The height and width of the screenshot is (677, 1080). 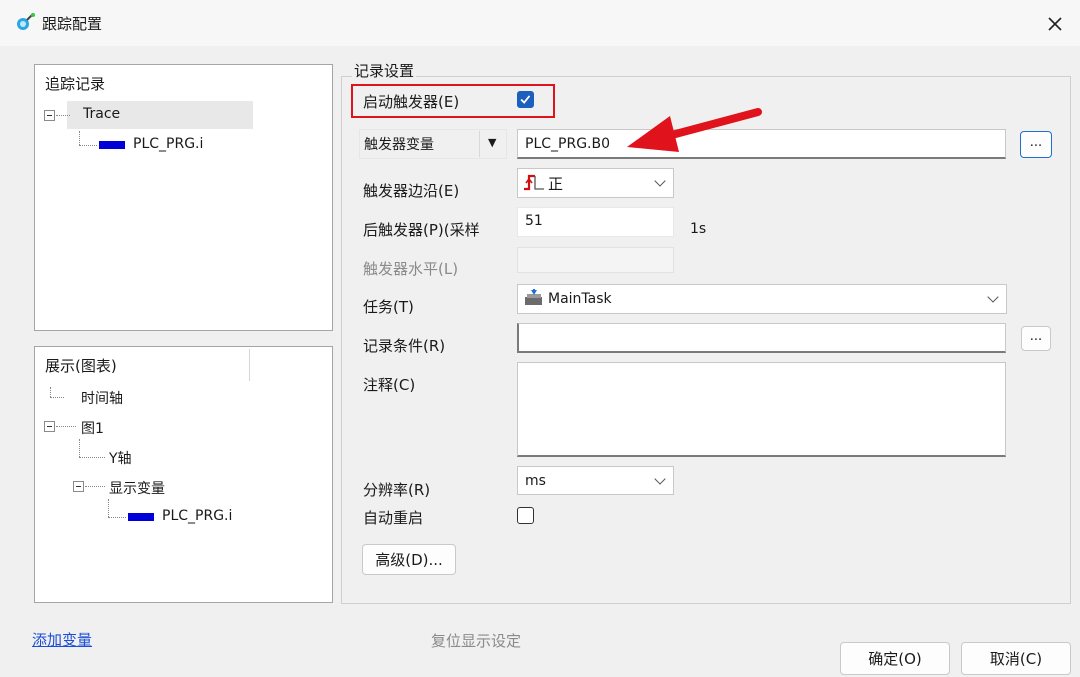 What do you see at coordinates (26, 21) in the screenshot?
I see `trace-config-icon` at bounding box center [26, 21].